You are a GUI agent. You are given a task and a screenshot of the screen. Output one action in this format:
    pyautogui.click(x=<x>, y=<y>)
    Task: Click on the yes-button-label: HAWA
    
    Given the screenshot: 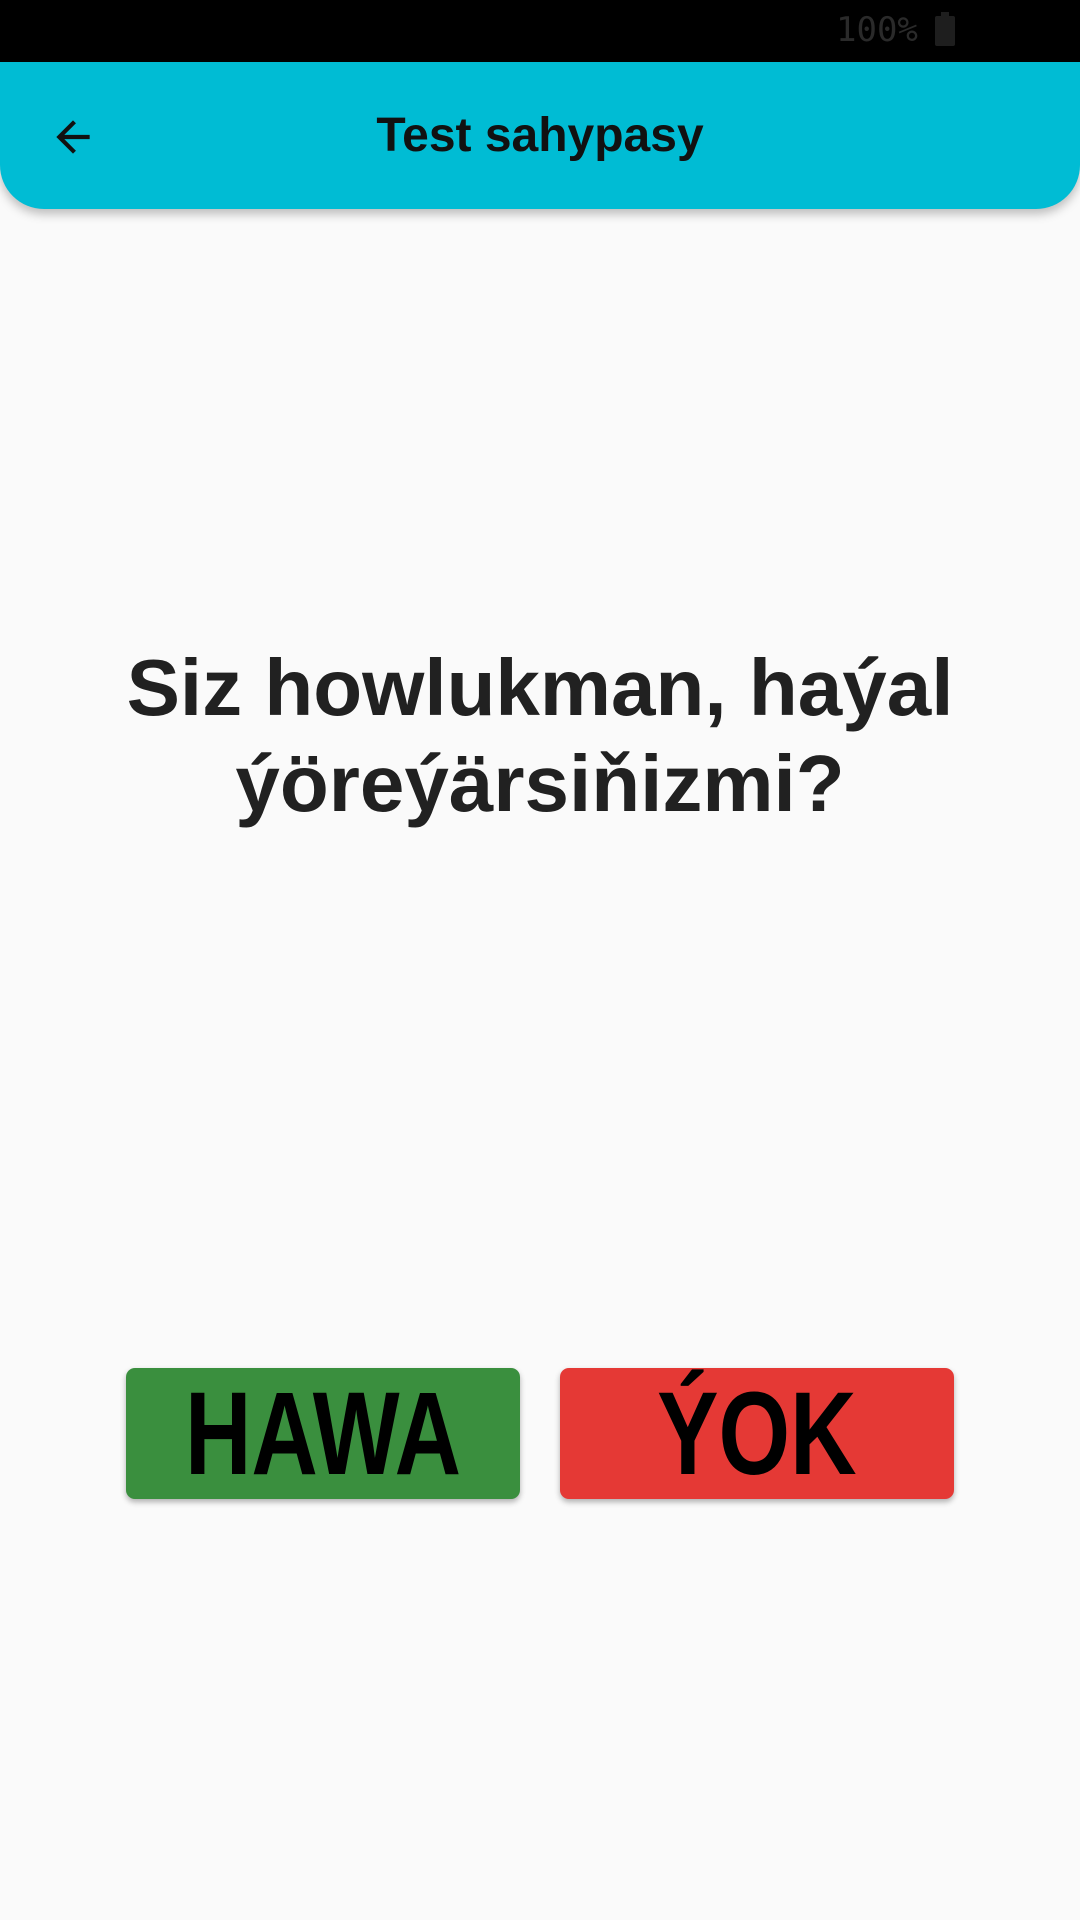 What is the action you would take?
    pyautogui.click(x=323, y=1433)
    